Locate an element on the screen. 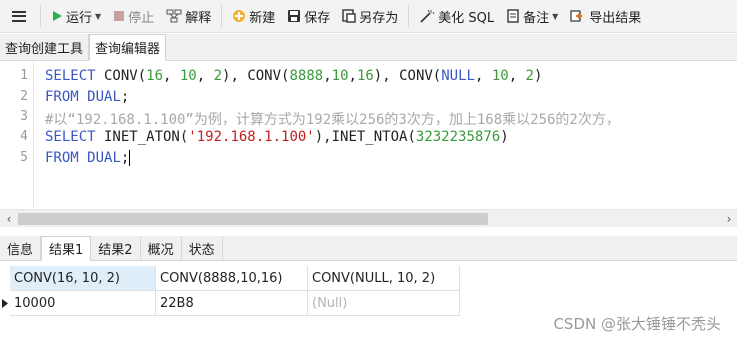 This screenshot has height=343, width=737. tab-info: 信息 is located at coordinates (21, 248).